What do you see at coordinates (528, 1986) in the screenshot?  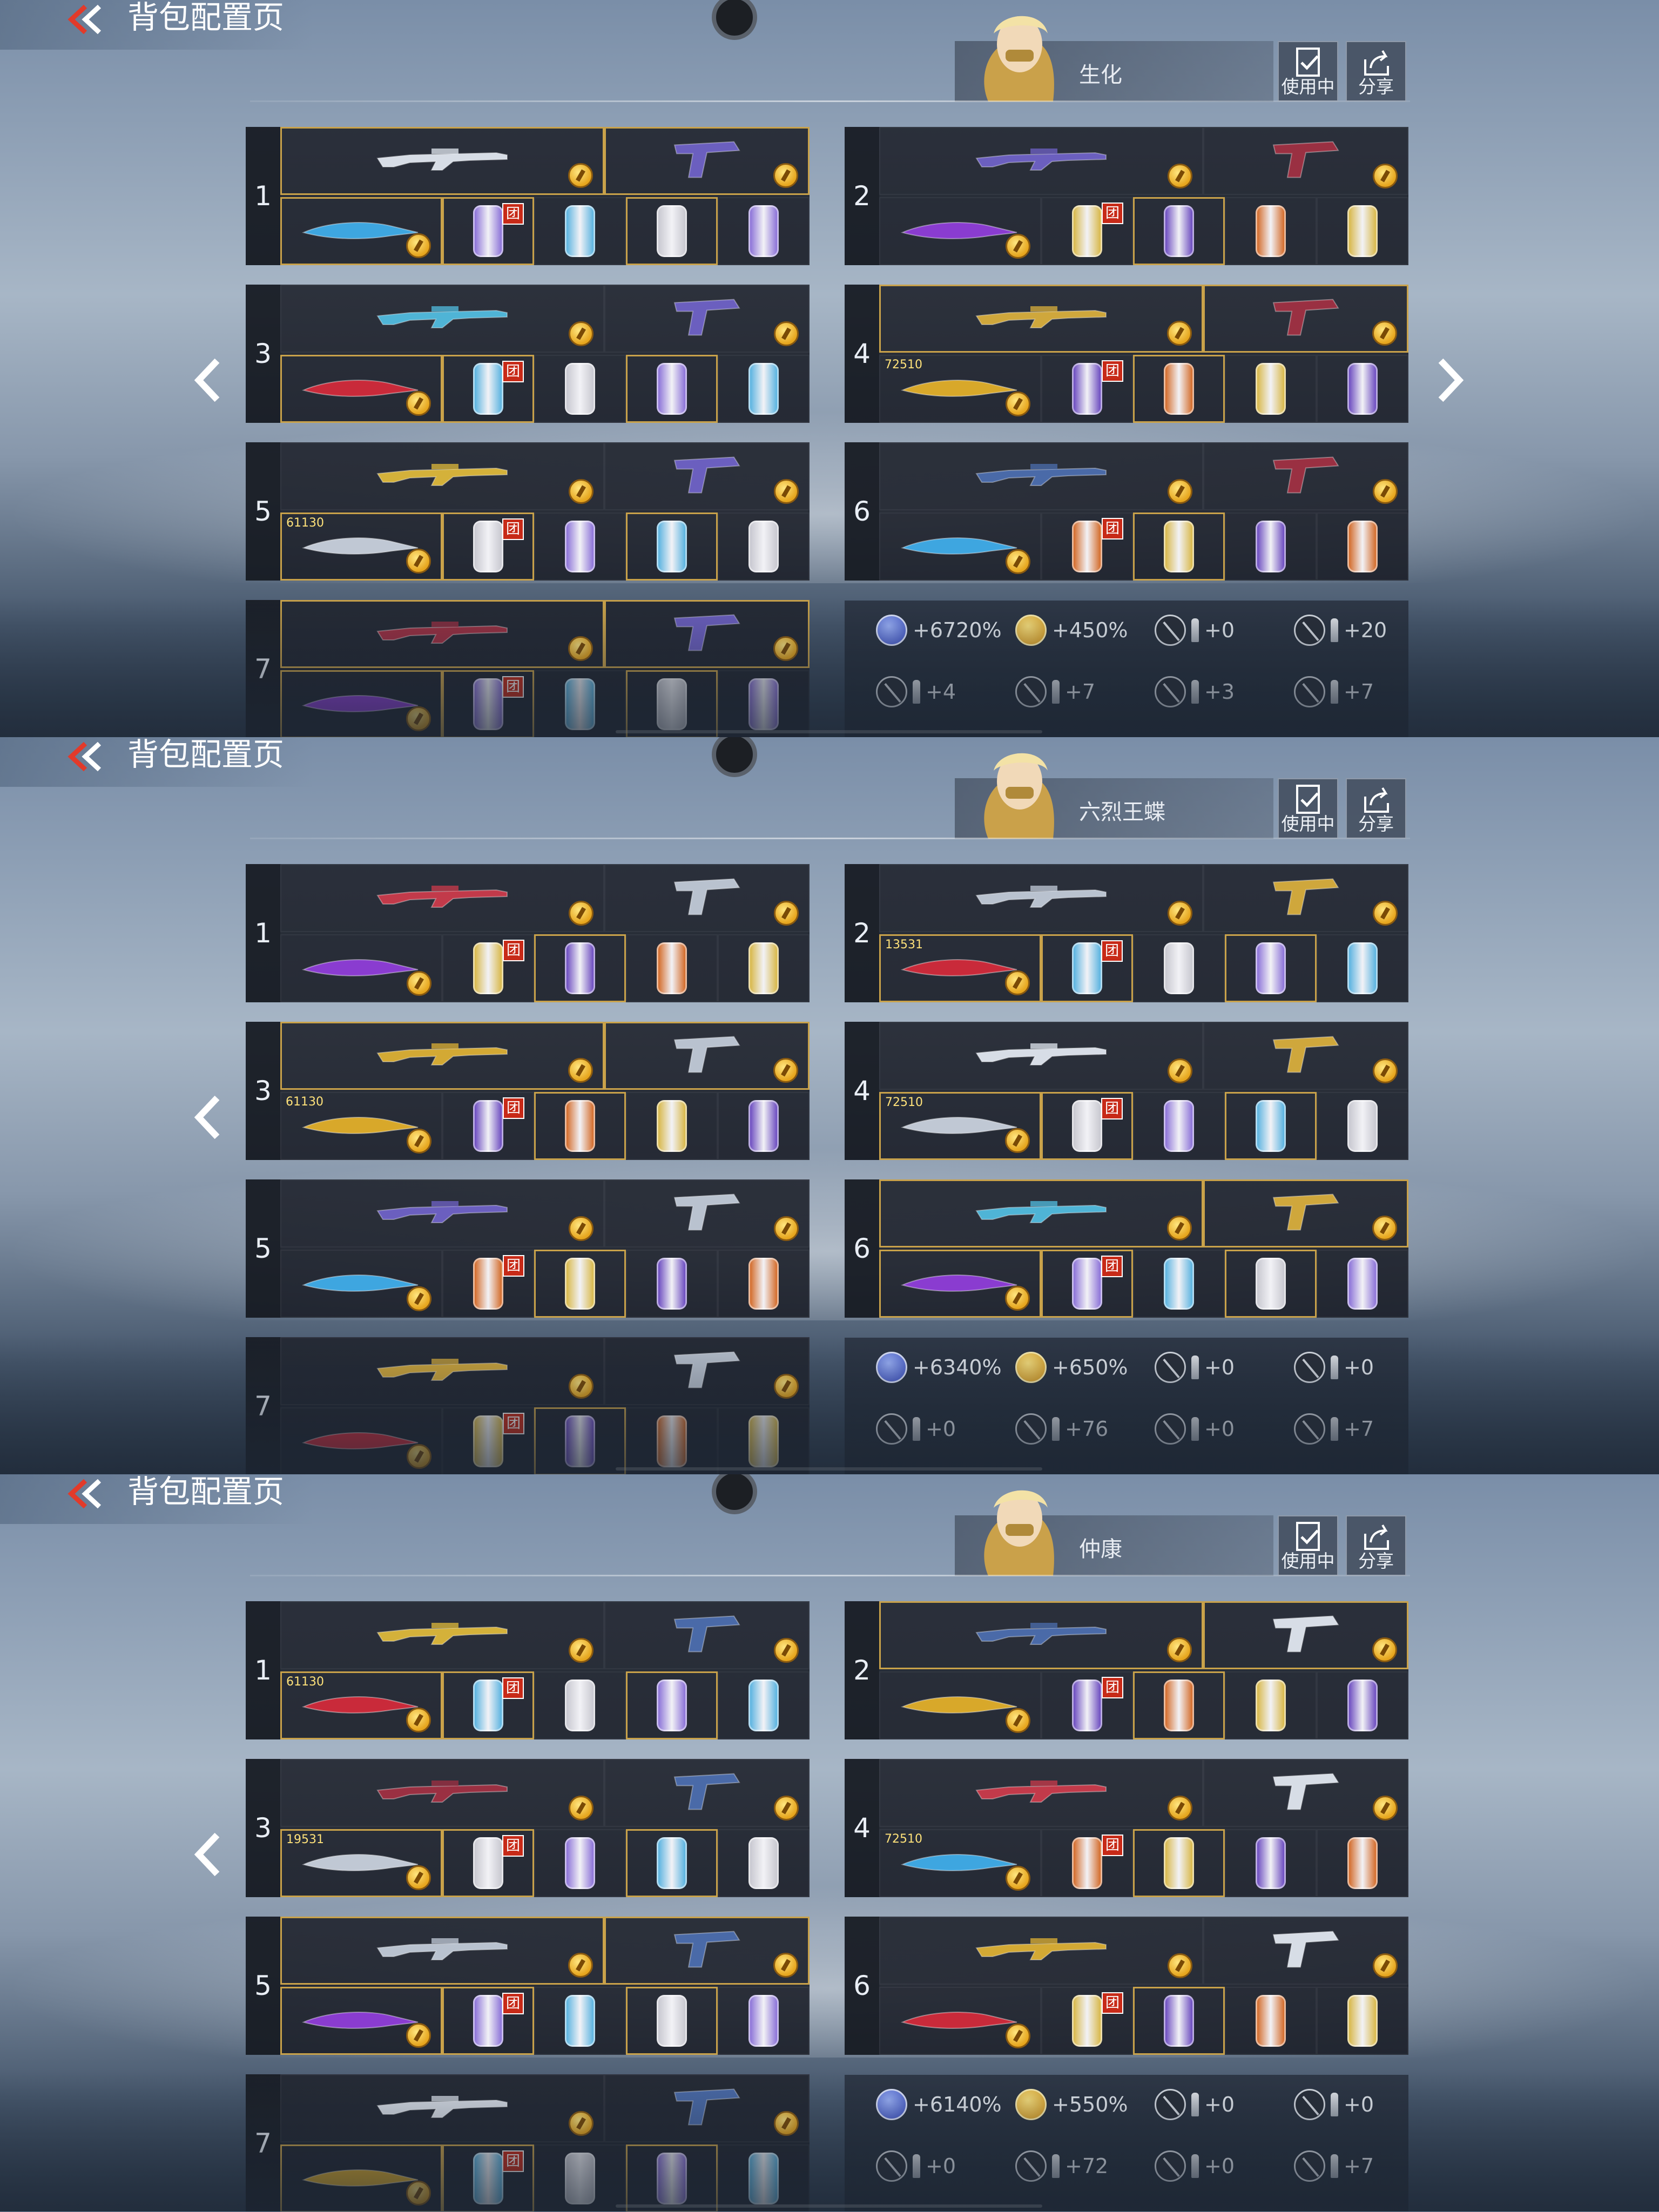 I see `loadout-slot: 5团` at bounding box center [528, 1986].